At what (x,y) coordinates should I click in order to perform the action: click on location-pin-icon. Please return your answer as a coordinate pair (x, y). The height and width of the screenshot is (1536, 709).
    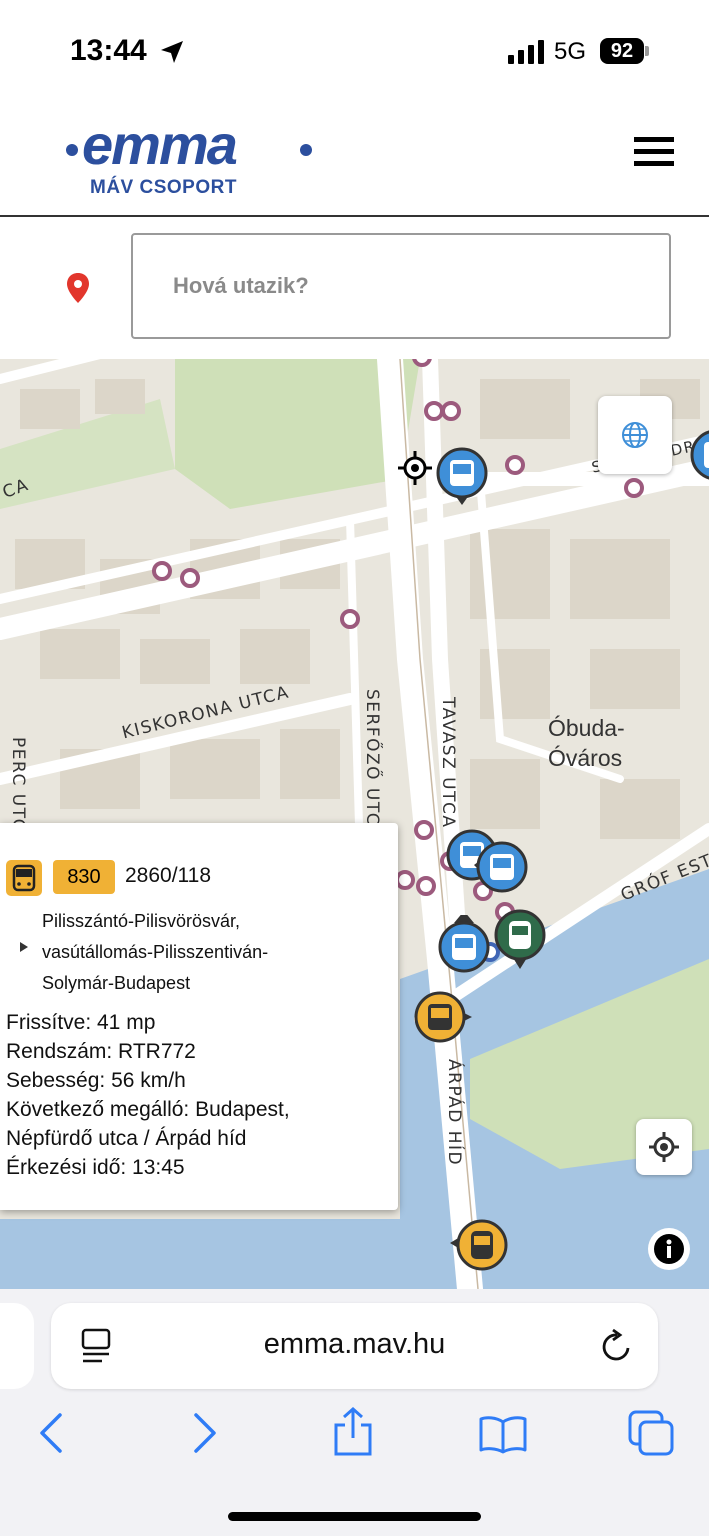
    Looking at the image, I should click on (78, 288).